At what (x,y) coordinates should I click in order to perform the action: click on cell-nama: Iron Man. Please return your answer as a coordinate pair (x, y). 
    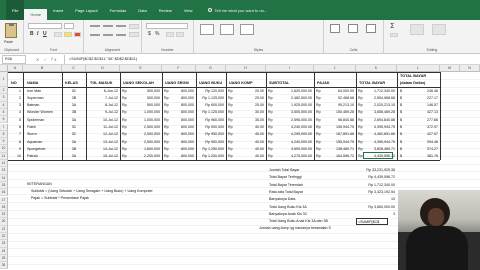
    Looking at the image, I should click on (44, 91).